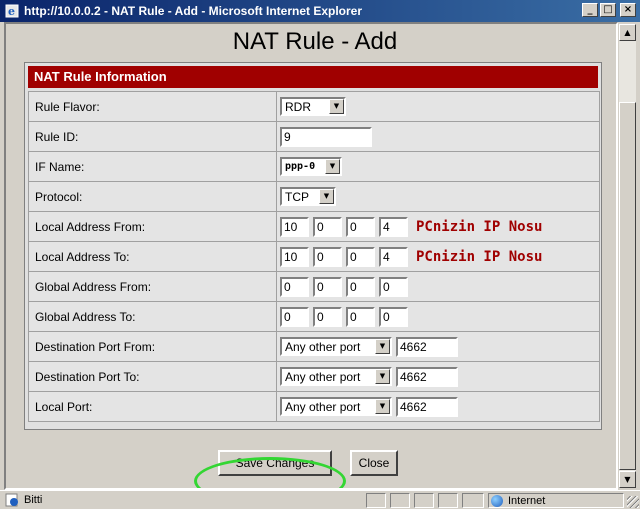 This screenshot has height=509, width=640. Describe the element at coordinates (323, 346) in the screenshot. I see `destination-port-from-select-value: Any other port` at that location.